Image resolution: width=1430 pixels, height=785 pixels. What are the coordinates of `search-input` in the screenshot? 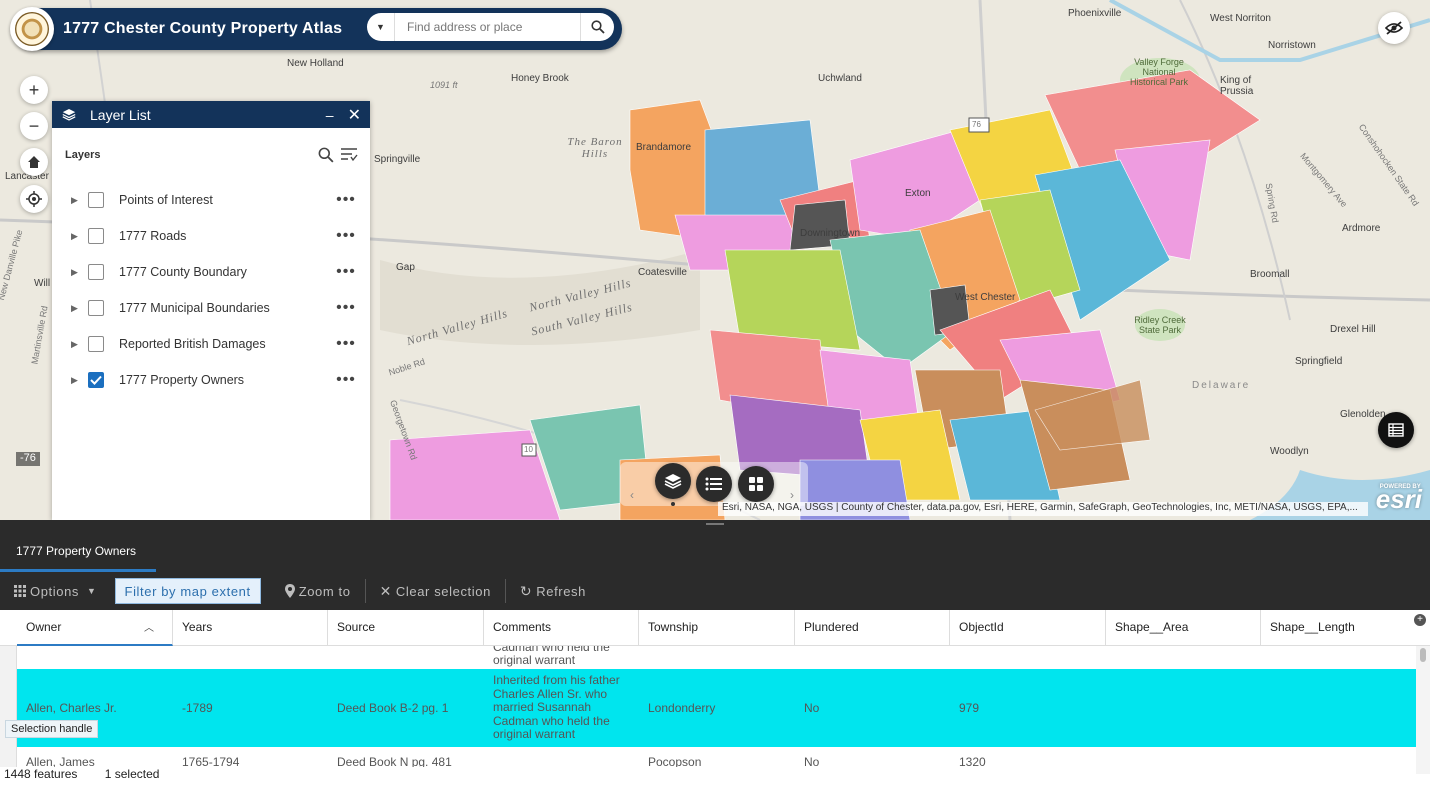 It's located at (487, 27).